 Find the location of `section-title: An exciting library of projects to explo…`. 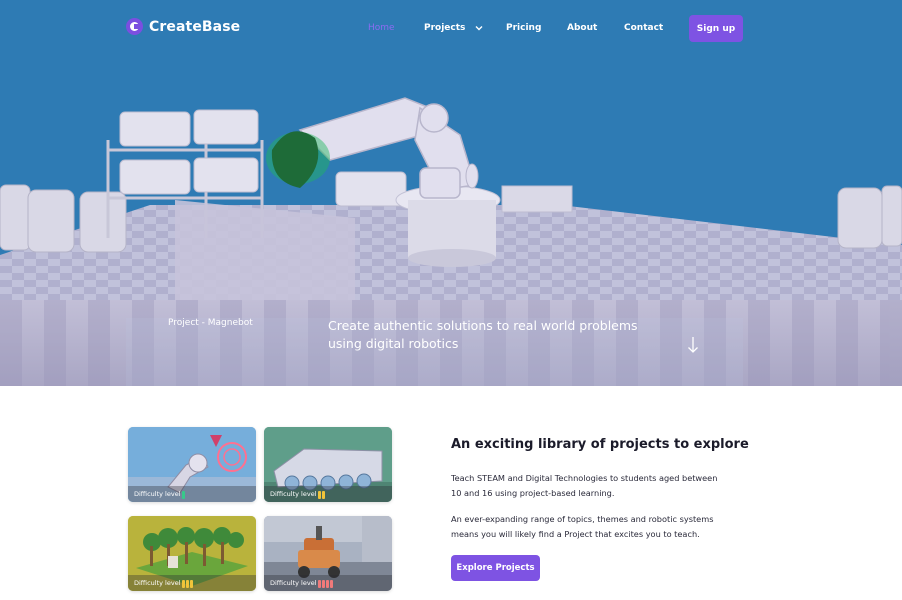

section-title: An exciting library of projects to explo… is located at coordinates (600, 444).